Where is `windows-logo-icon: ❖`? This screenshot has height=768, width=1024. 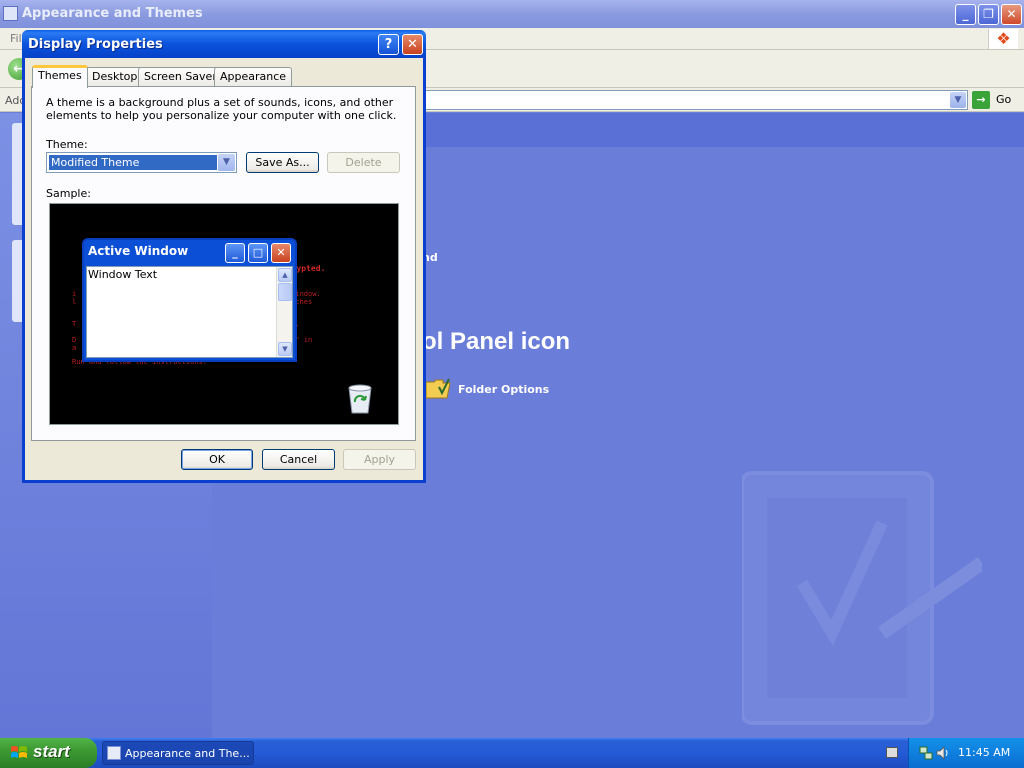
windows-logo-icon: ❖ is located at coordinates (1003, 39).